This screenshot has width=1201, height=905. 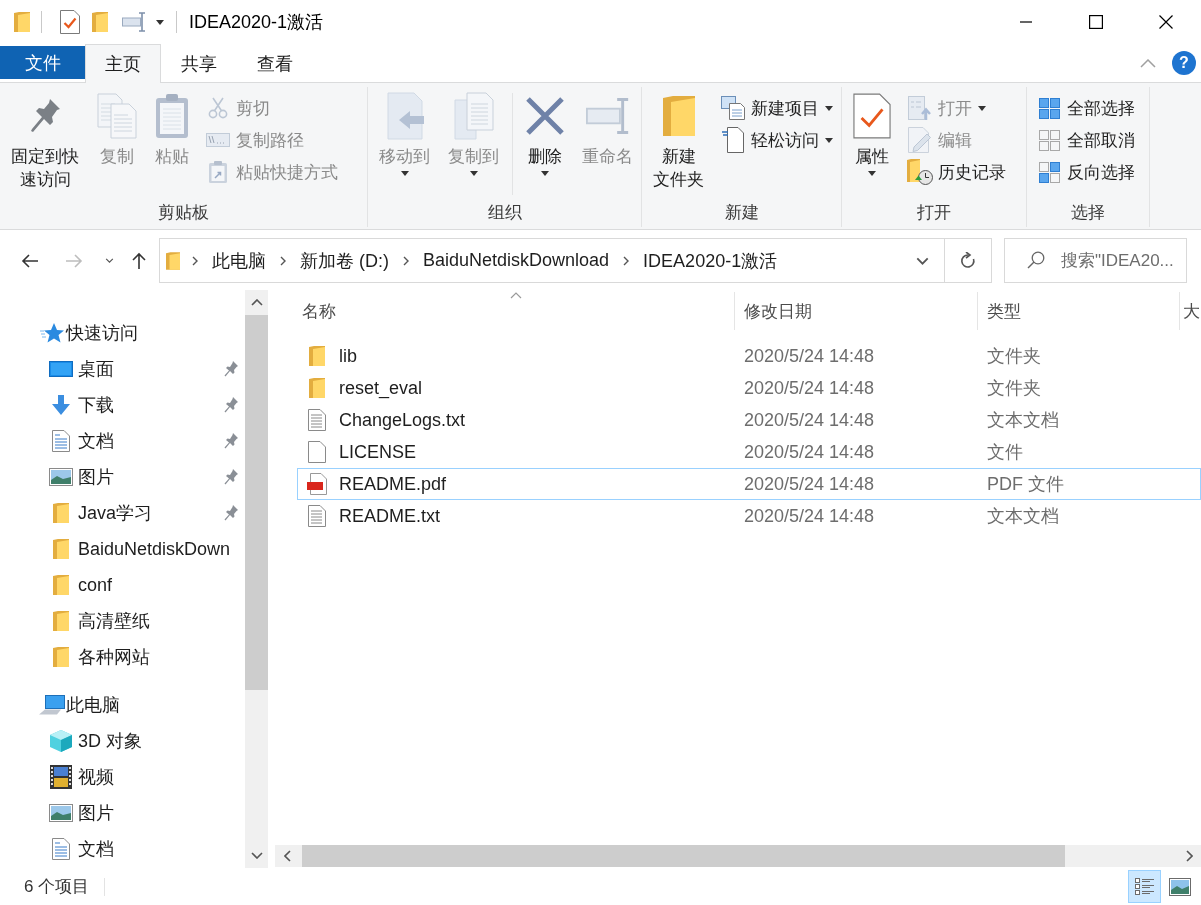 I want to click on details-list-icon, so click(x=1144, y=886).